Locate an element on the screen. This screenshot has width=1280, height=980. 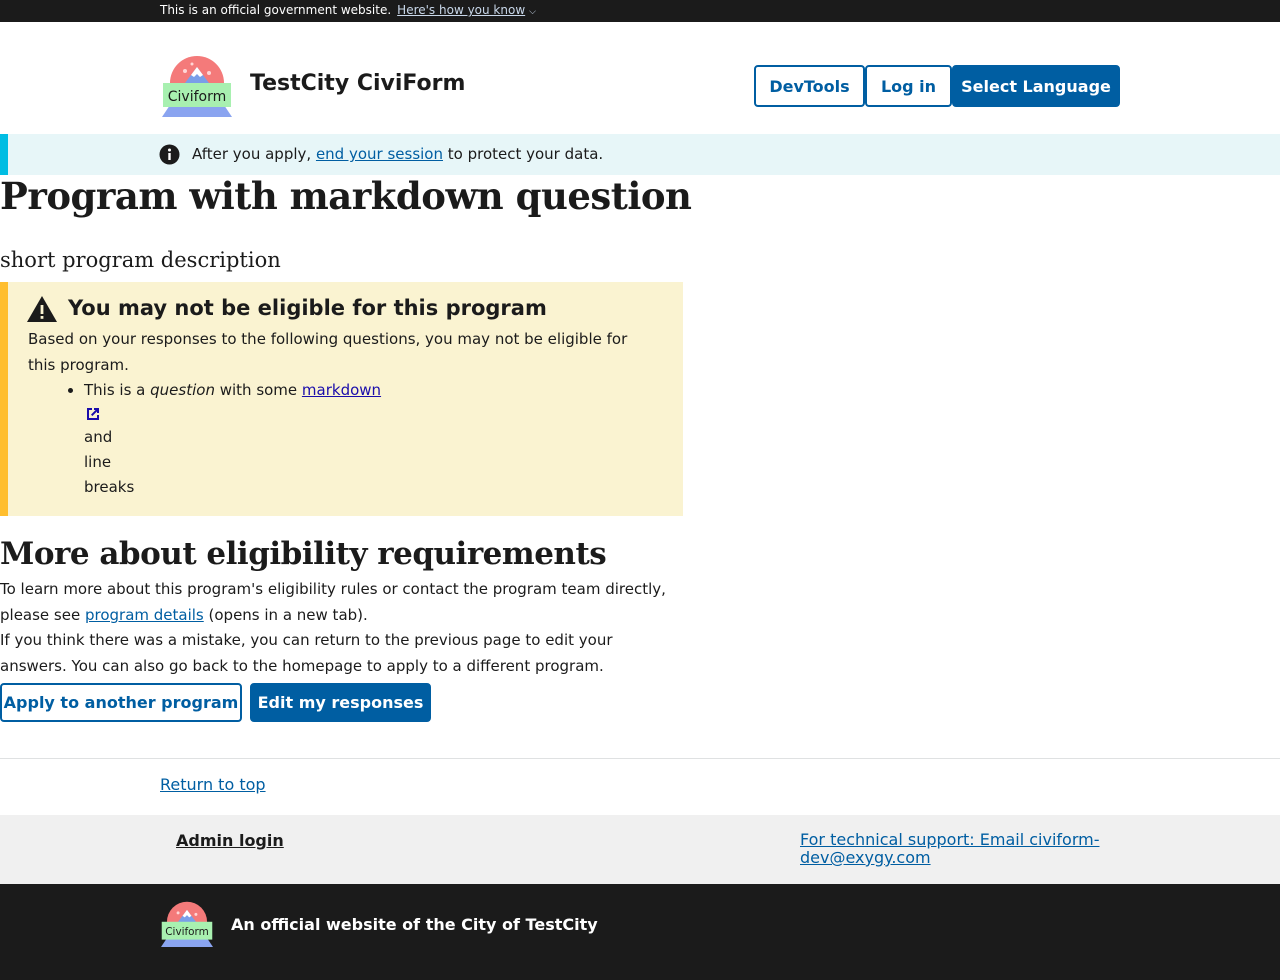
question-line-3: breaks is located at coordinates (109, 487).